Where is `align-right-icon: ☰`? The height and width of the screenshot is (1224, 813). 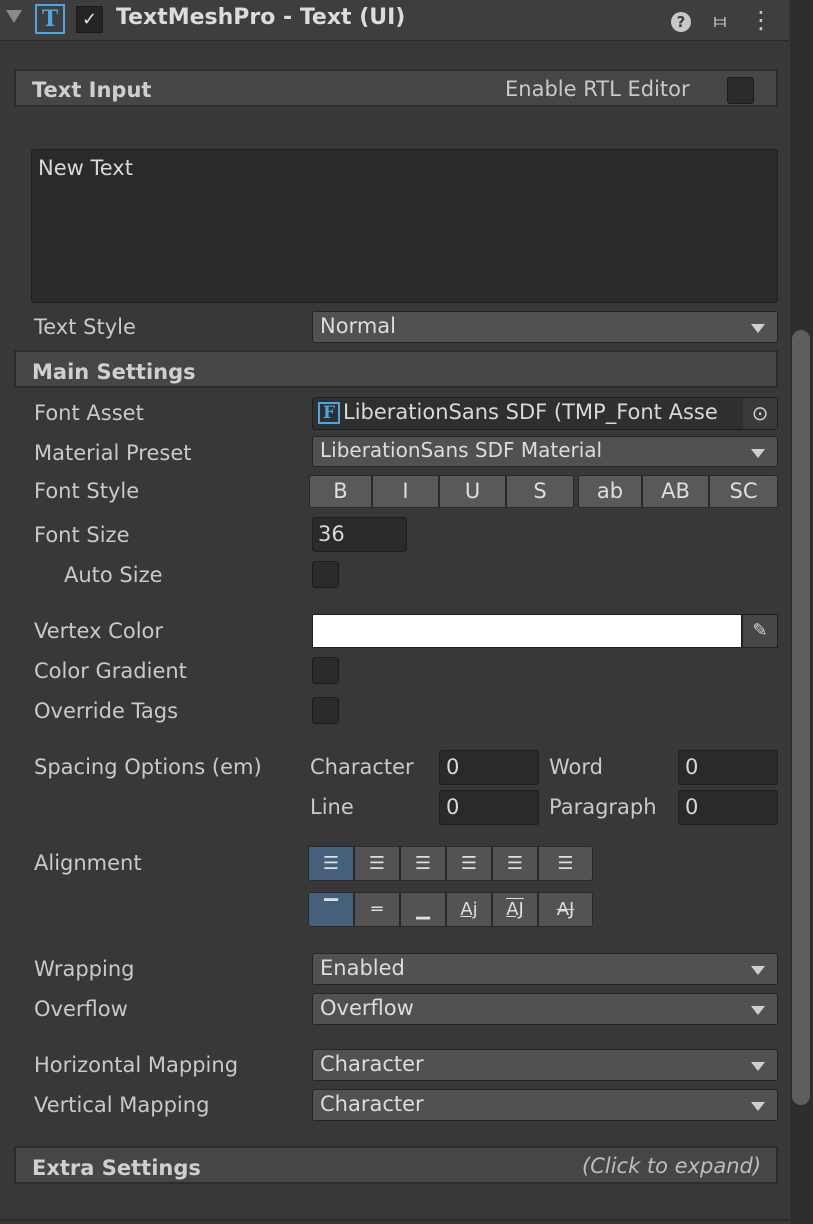 align-right-icon: ☰ is located at coordinates (423, 863).